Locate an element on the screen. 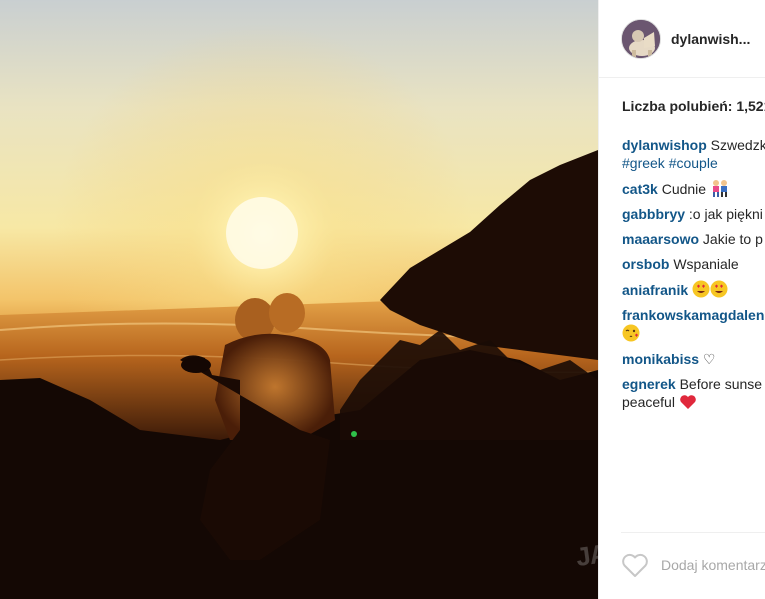 Image resolution: width=765 pixels, height=599 pixels. list-item: monikabiss ♡ is located at coordinates (693, 359).